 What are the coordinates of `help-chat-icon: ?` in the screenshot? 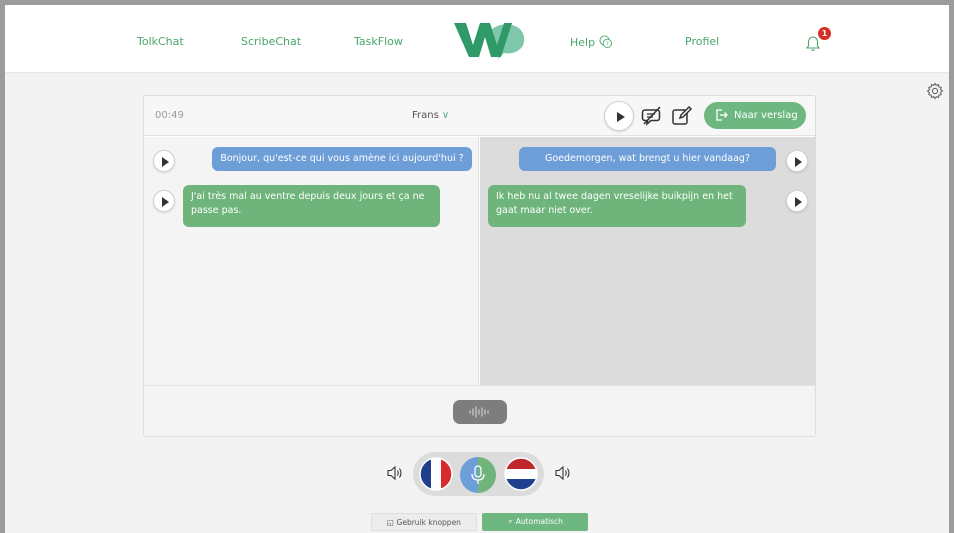 It's located at (605, 42).